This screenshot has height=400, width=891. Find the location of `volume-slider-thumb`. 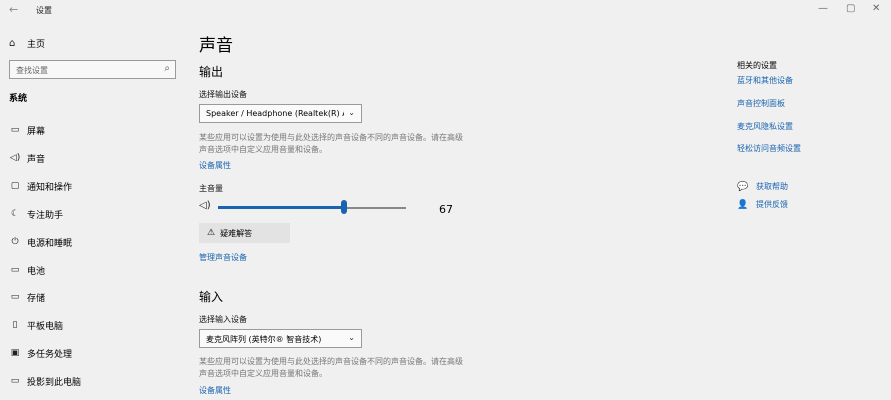

volume-slider-thumb is located at coordinates (344, 207).